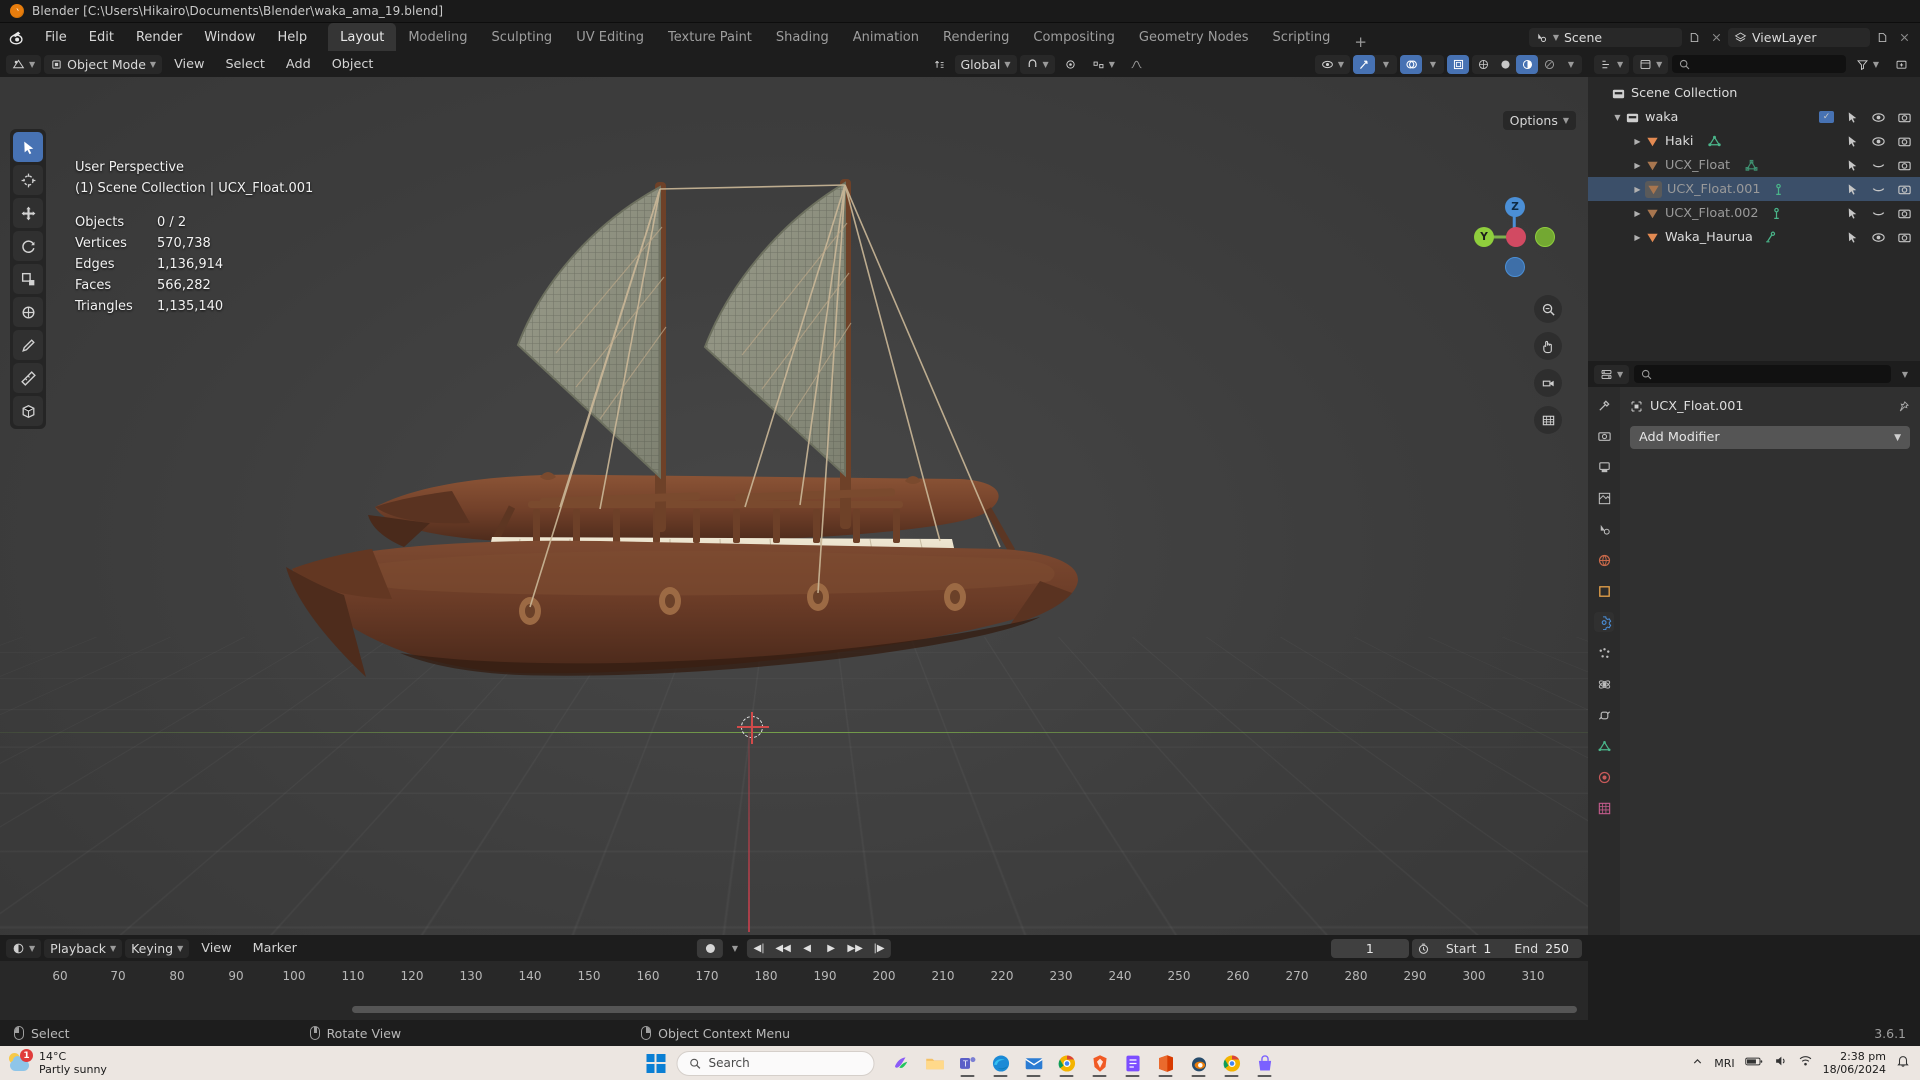 This screenshot has height=1080, width=1920. I want to click on gizmo-axis-neg-z, so click(1515, 267).